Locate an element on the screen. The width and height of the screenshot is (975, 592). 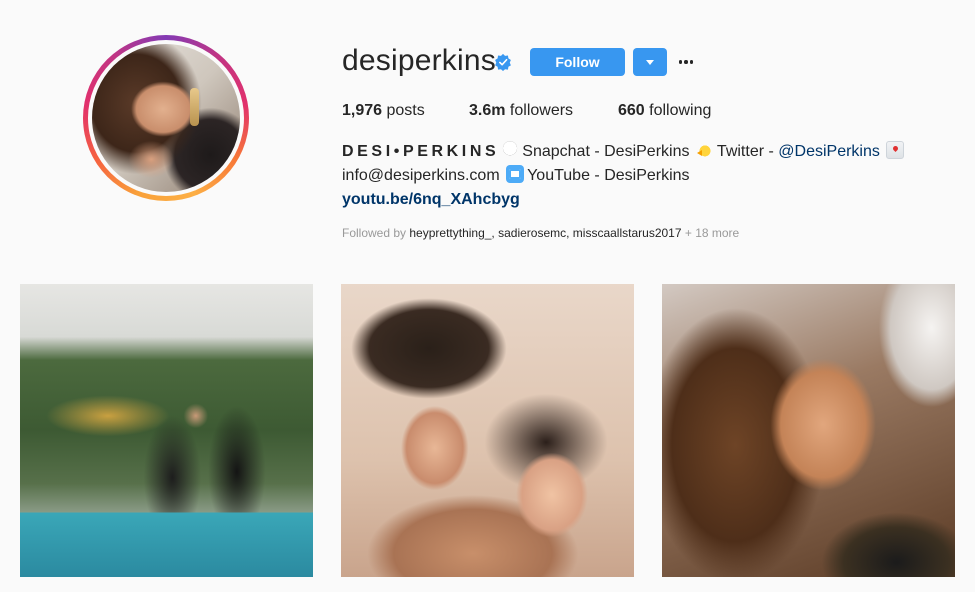
profile-avatar-ring is located at coordinates (166, 118).